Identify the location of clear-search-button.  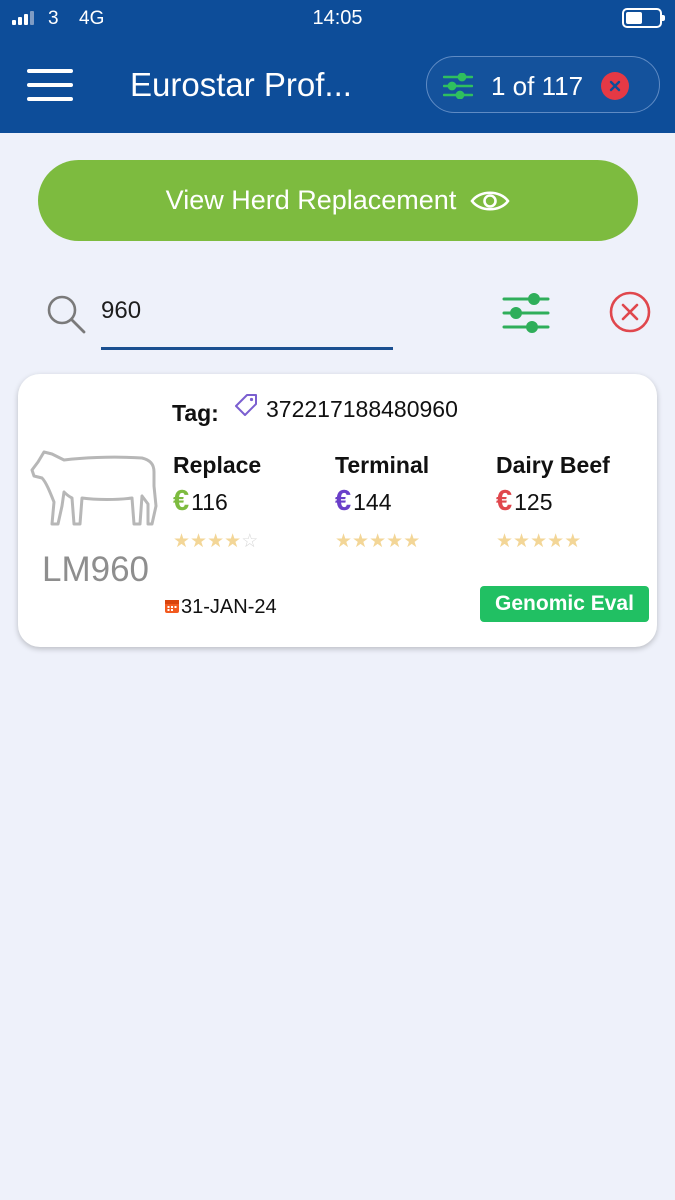
(630, 312).